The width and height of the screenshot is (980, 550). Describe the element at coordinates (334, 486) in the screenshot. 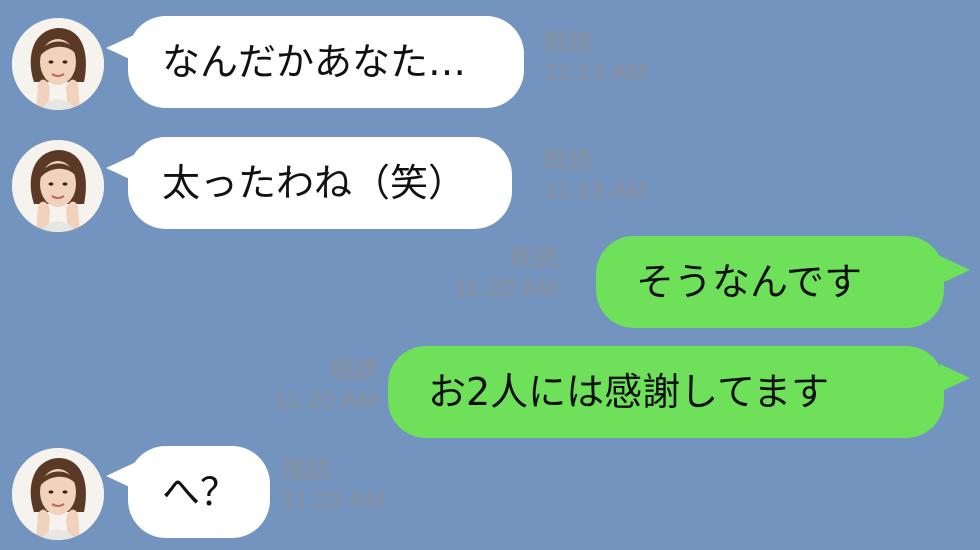

I see `message-meta: 既読 11:23 AM` at that location.